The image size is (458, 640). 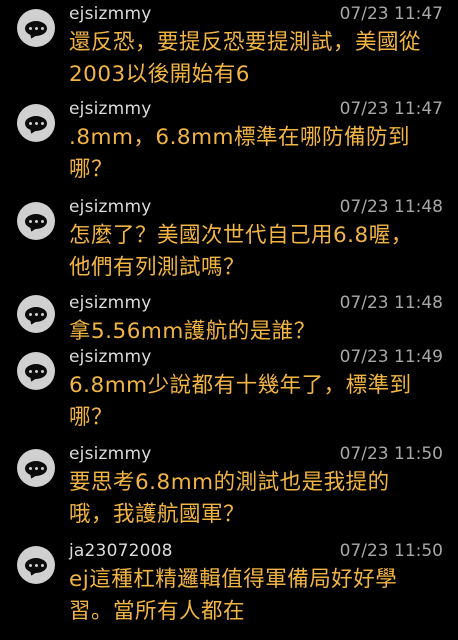 What do you see at coordinates (259, 596) in the screenshot?
I see `comment-text: ej這種杠精邏輯值得軍備局好好學 習。當所有人都在` at bounding box center [259, 596].